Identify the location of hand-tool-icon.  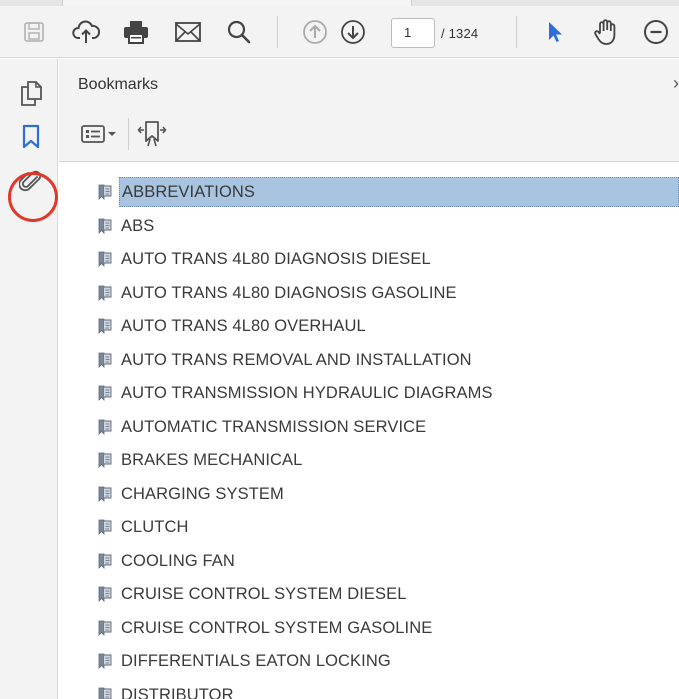
(606, 32).